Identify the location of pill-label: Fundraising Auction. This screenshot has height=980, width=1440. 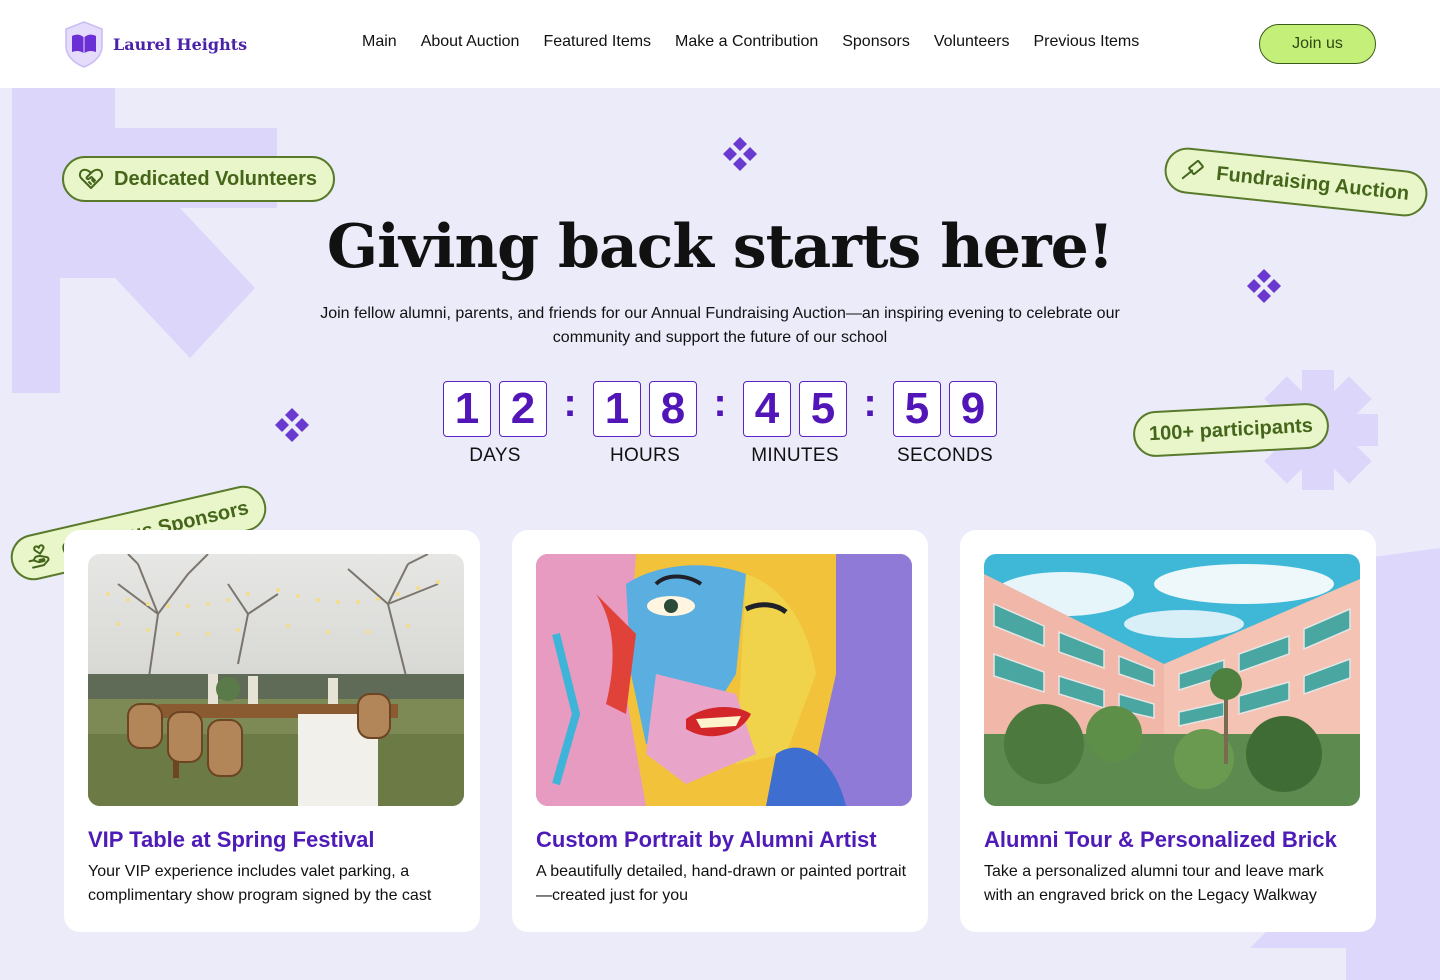
(1313, 183).